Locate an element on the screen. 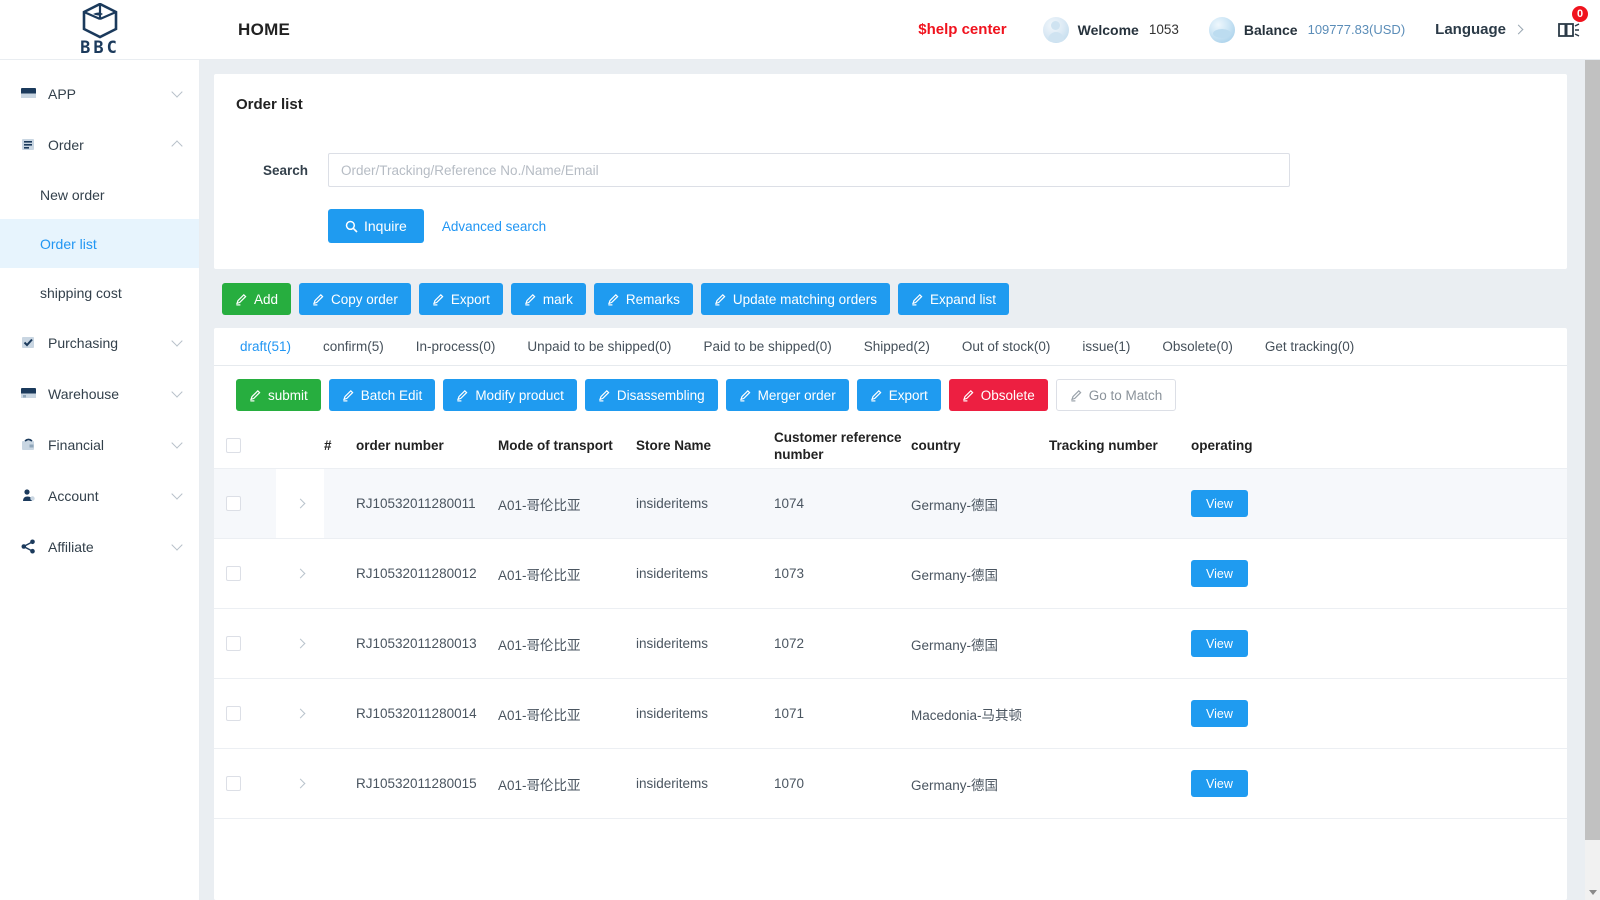  sidebar-item-warehouse: Warehouse is located at coordinates (99, 393).